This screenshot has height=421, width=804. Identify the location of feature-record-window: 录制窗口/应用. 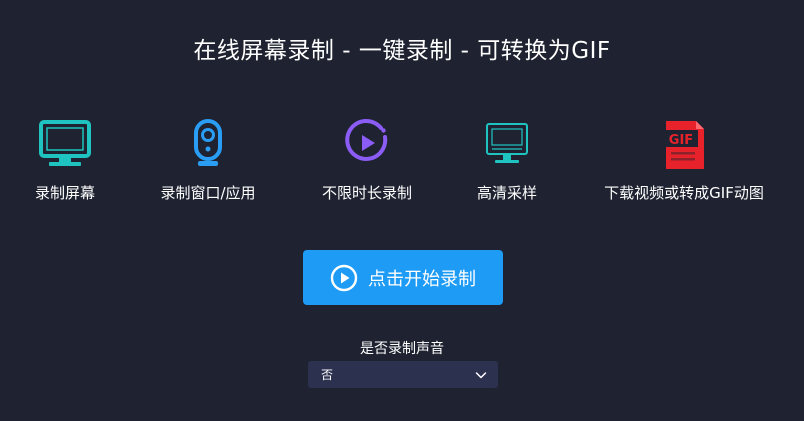
(208, 160).